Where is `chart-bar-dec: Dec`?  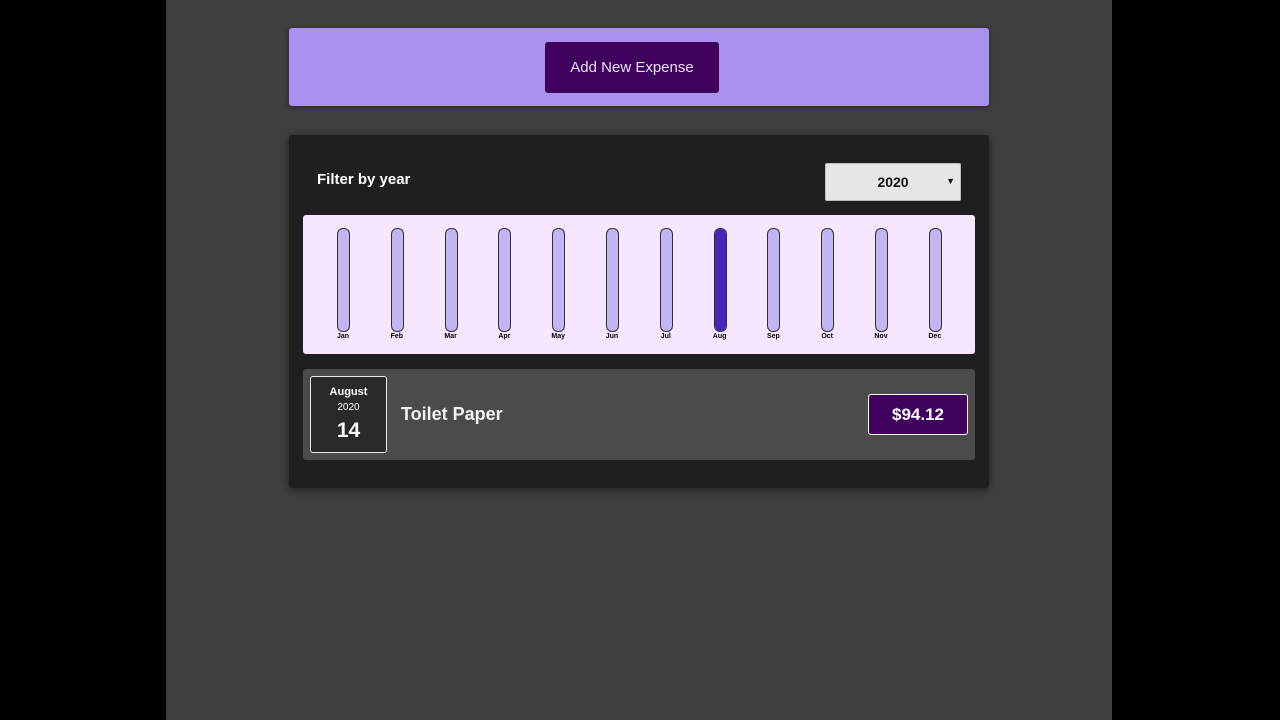
chart-bar-dec: Dec is located at coordinates (935, 287).